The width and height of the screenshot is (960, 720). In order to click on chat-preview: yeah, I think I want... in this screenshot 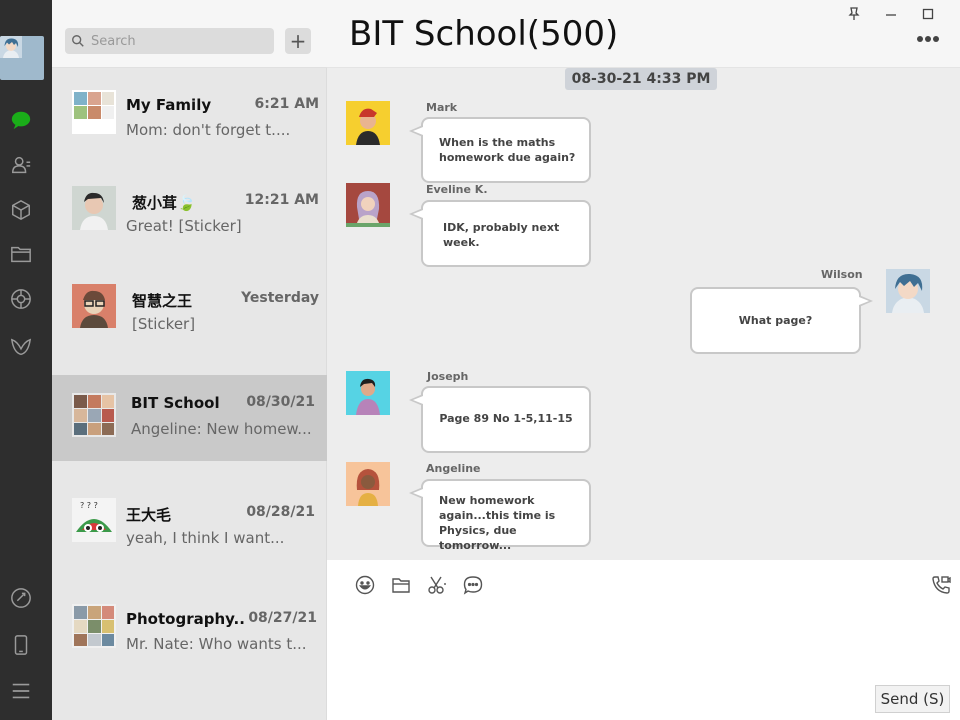, I will do `click(205, 538)`.